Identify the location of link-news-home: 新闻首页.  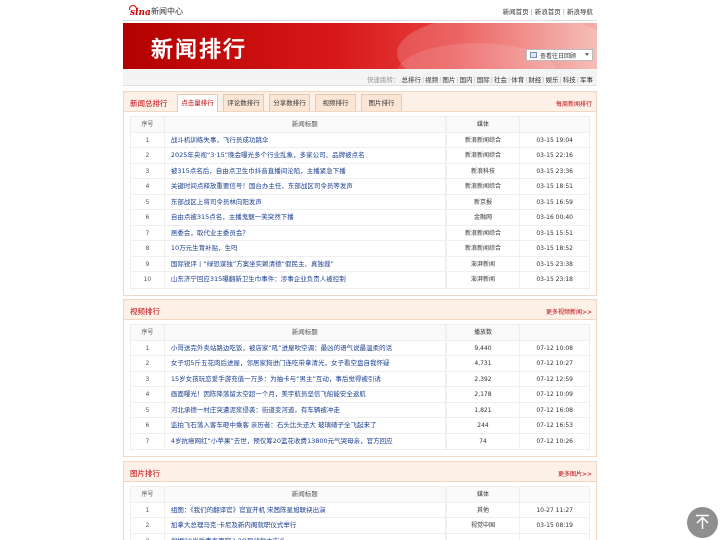
(516, 12).